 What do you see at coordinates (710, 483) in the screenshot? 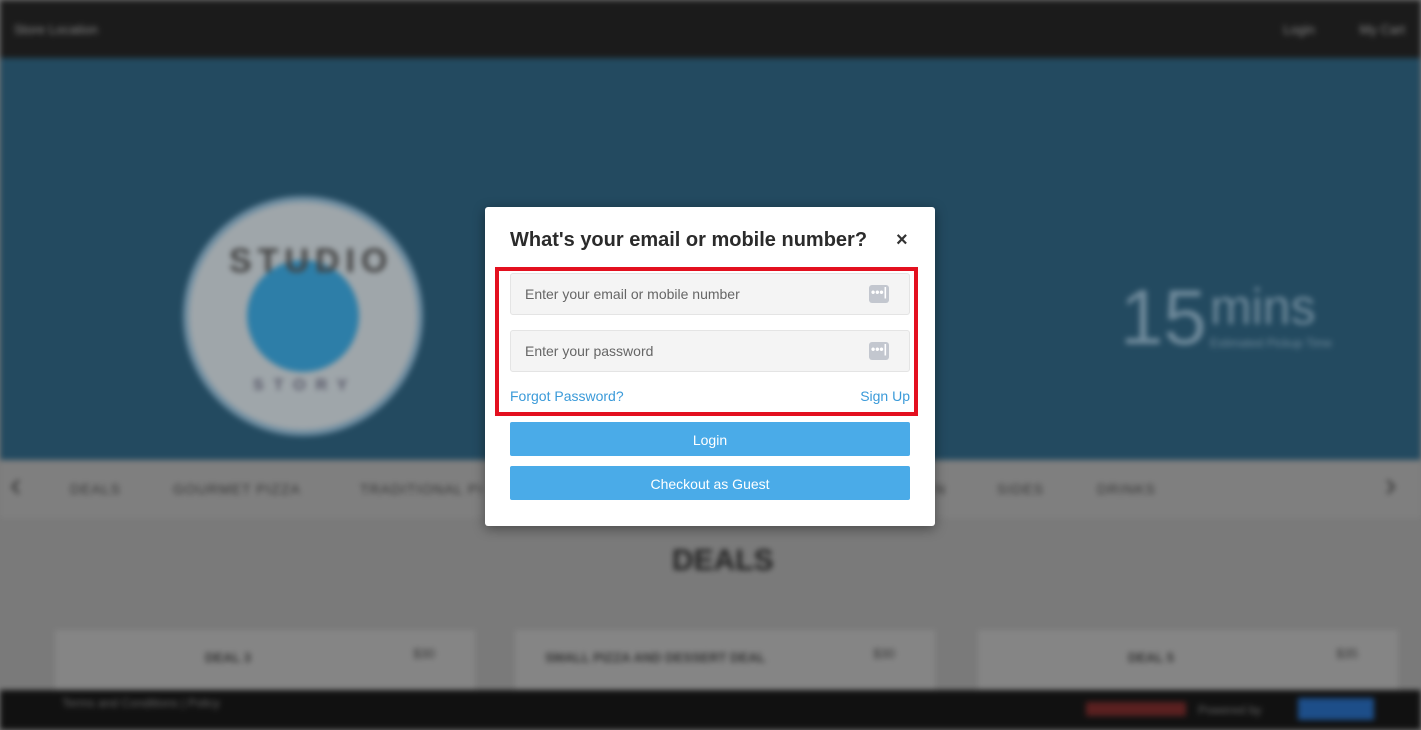
I see `checkout-guest-button: Checkout as Guest` at bounding box center [710, 483].